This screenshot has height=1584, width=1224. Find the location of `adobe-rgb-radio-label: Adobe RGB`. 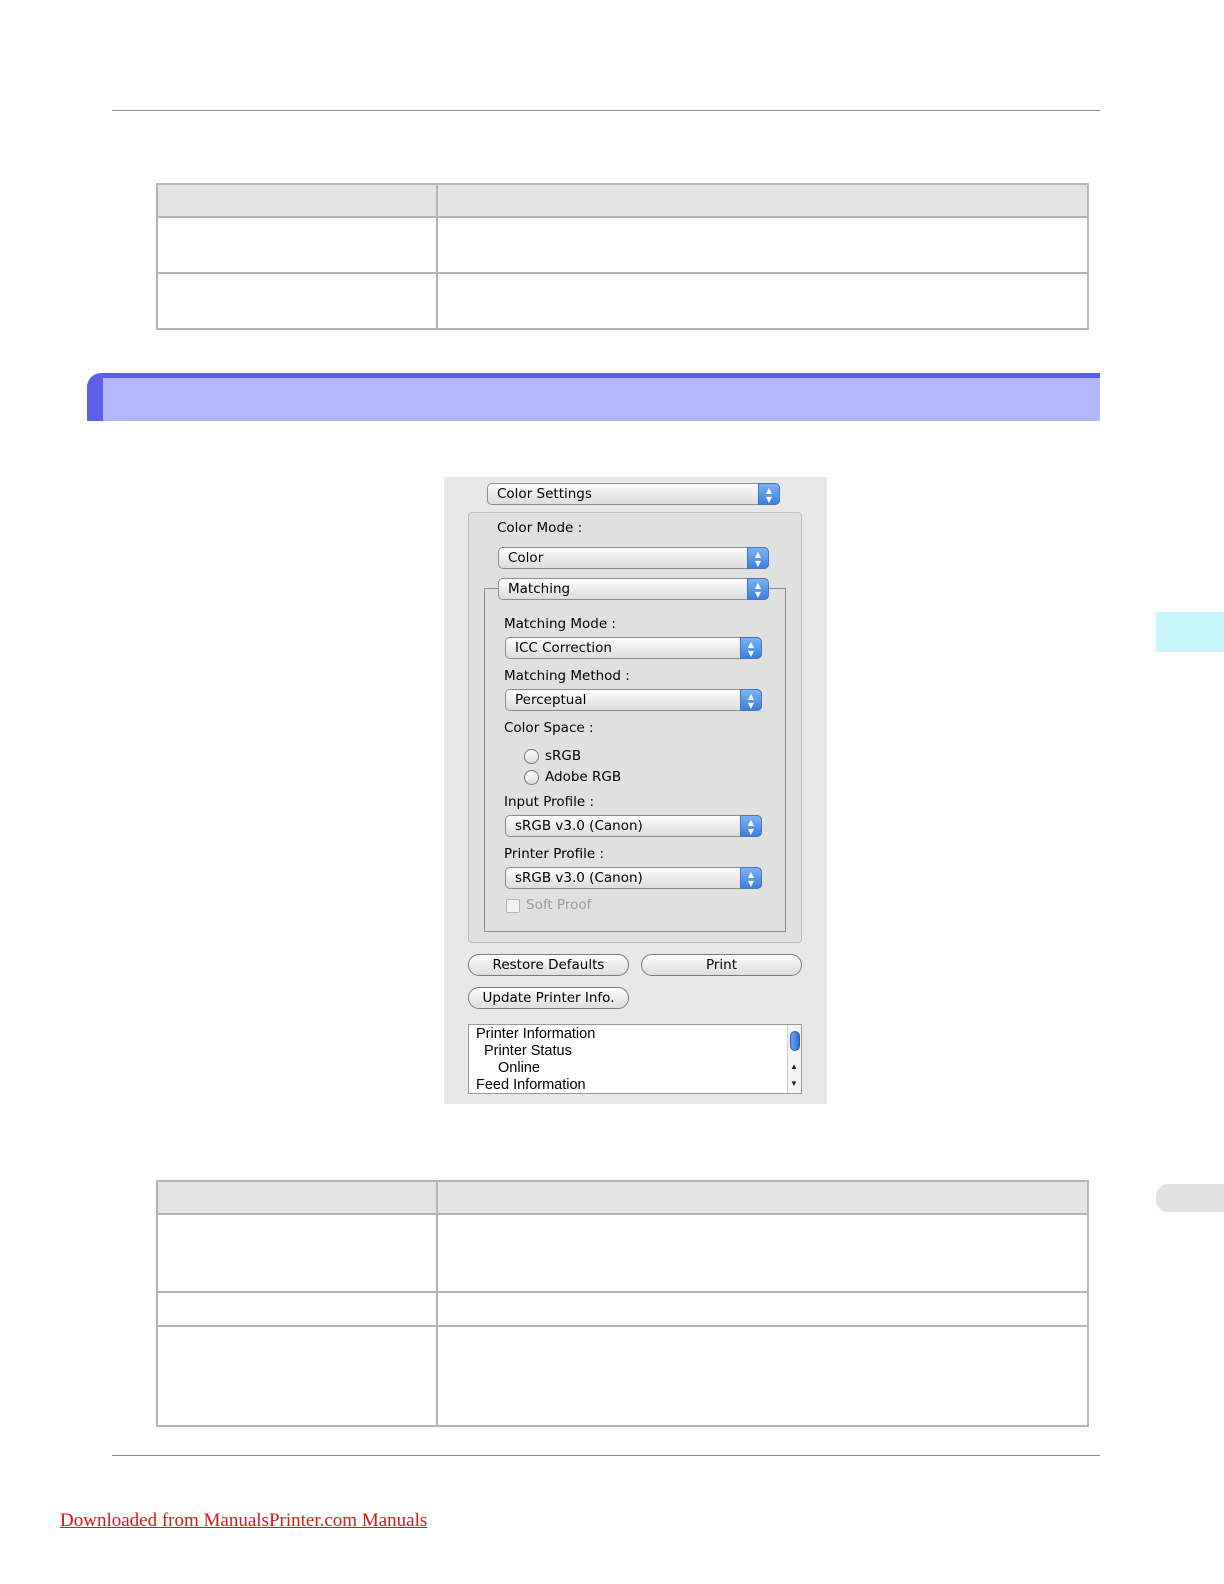

adobe-rgb-radio-label: Adobe RGB is located at coordinates (583, 777).